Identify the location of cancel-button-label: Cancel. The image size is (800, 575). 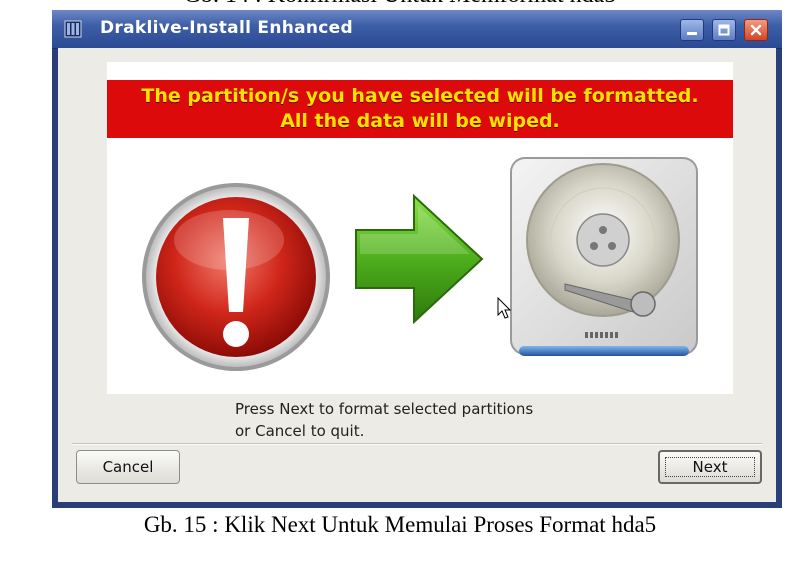
(128, 467).